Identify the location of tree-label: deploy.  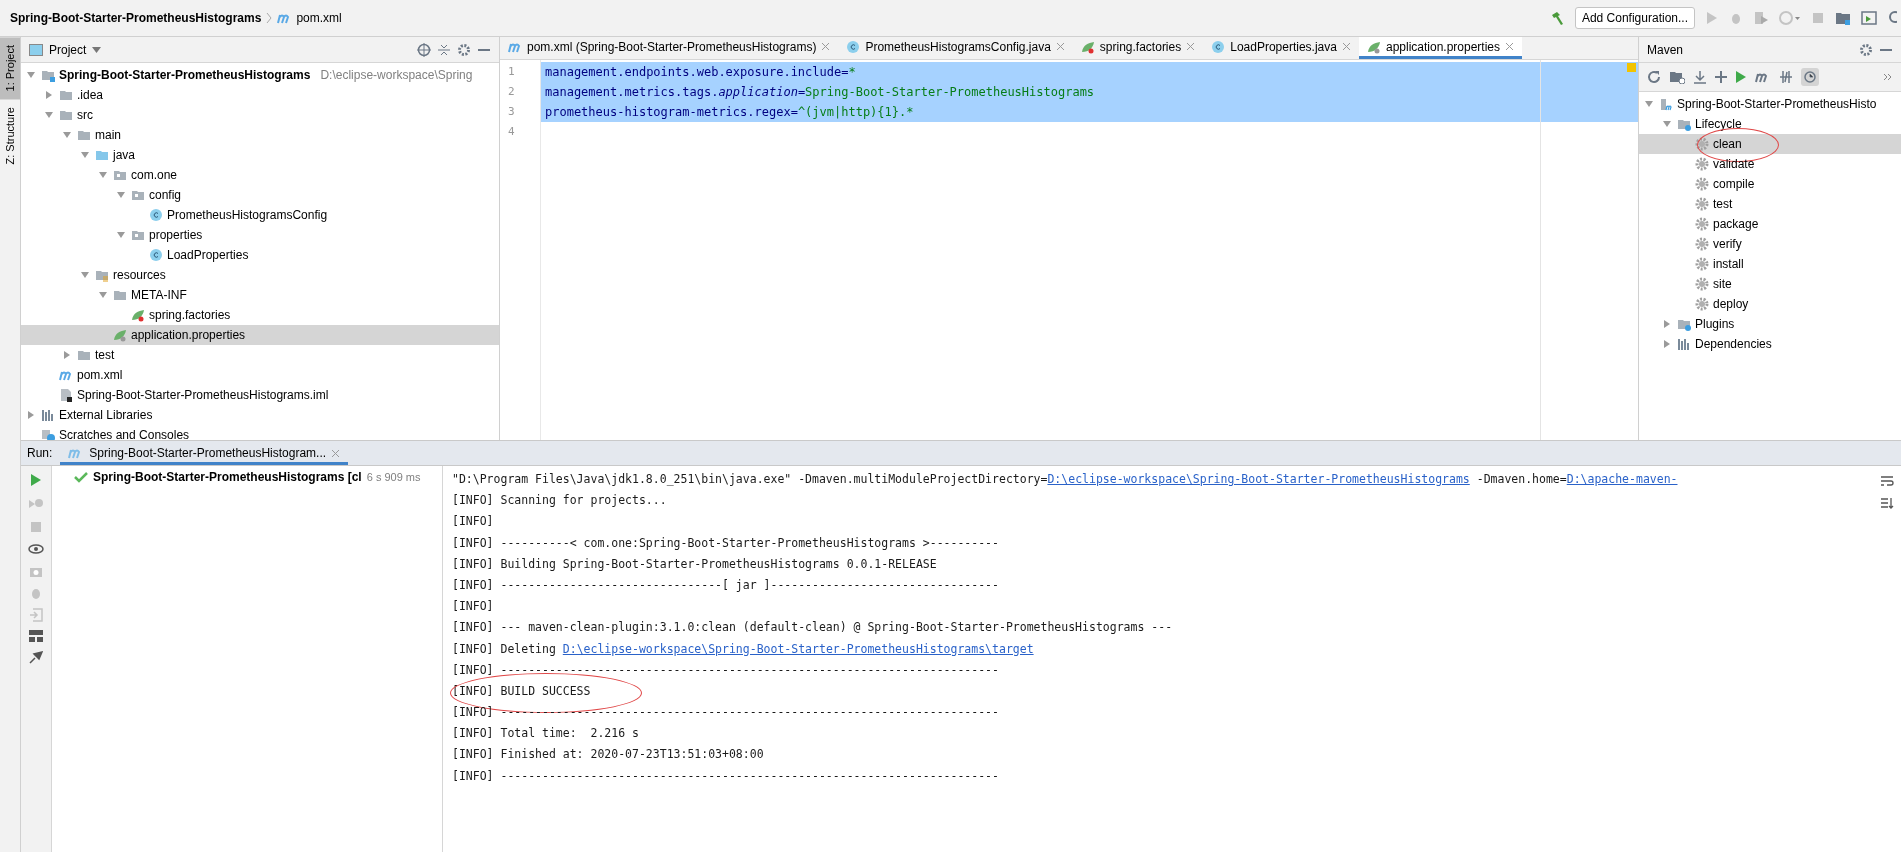
(1731, 304).